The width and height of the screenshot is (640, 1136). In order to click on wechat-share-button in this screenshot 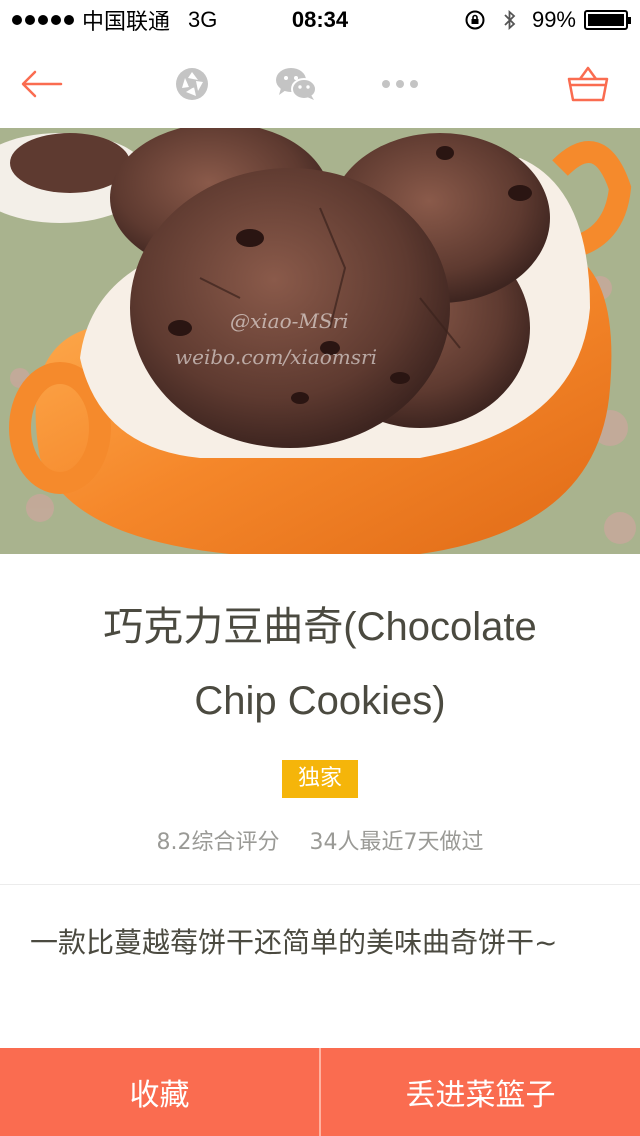, I will do `click(296, 84)`.